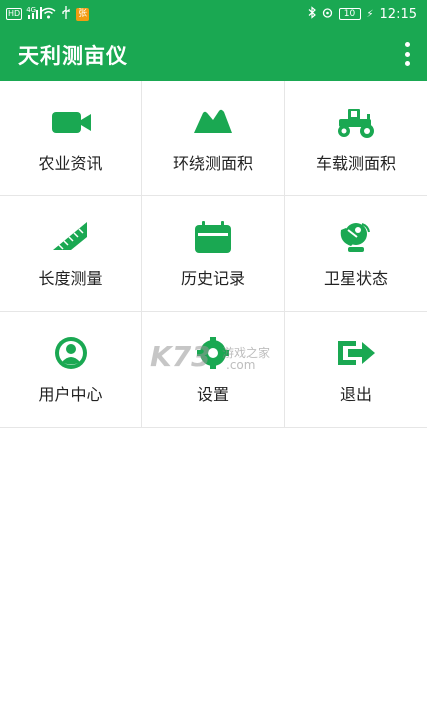  Describe the element at coordinates (212, 163) in the screenshot. I see `menu-item-label: 环绕测面积` at that location.